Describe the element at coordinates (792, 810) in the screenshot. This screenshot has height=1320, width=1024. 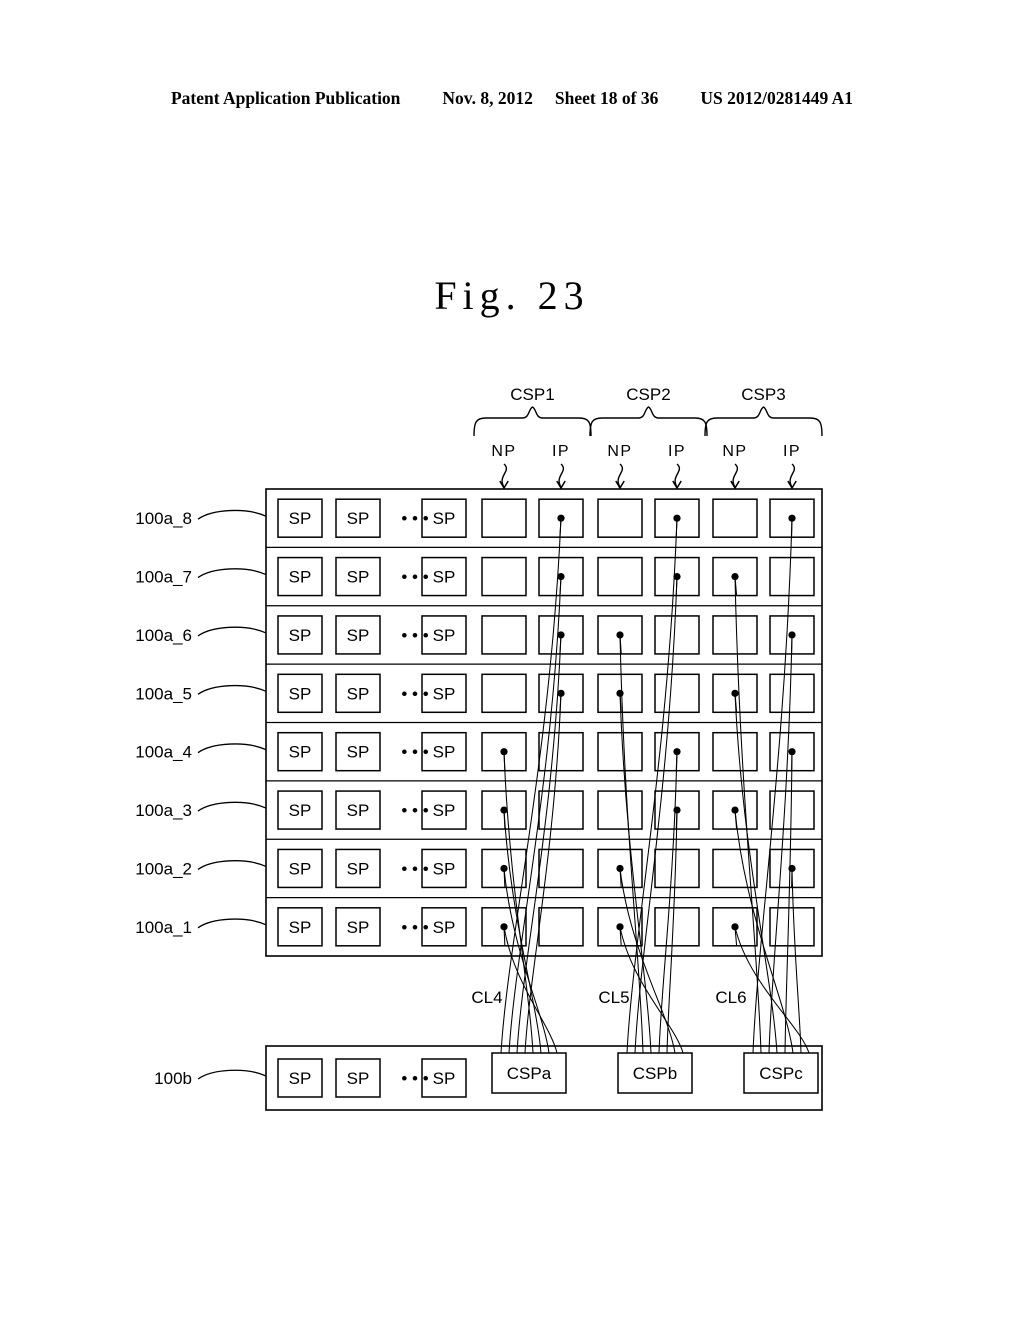
I see `pin-cell-IP3` at that location.